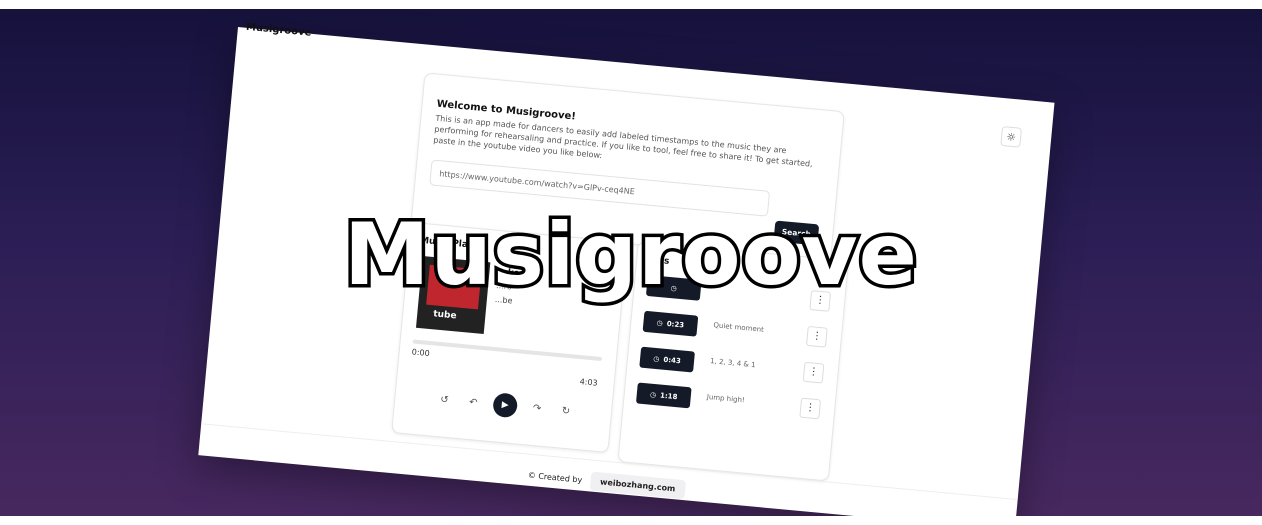 The height and width of the screenshot is (525, 1262). What do you see at coordinates (421, 353) in the screenshot?
I see `current-time: 0:00` at bounding box center [421, 353].